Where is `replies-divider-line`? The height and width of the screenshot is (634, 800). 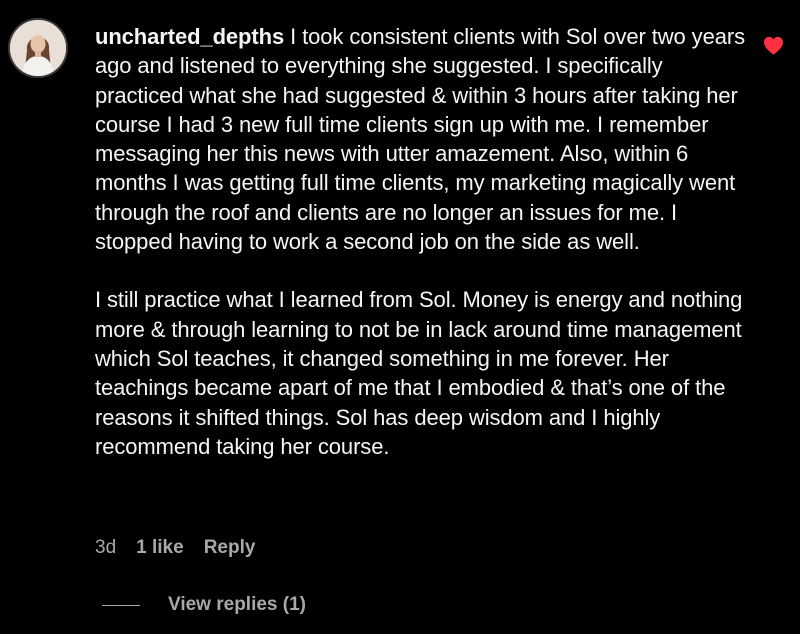
replies-divider-line is located at coordinates (121, 605).